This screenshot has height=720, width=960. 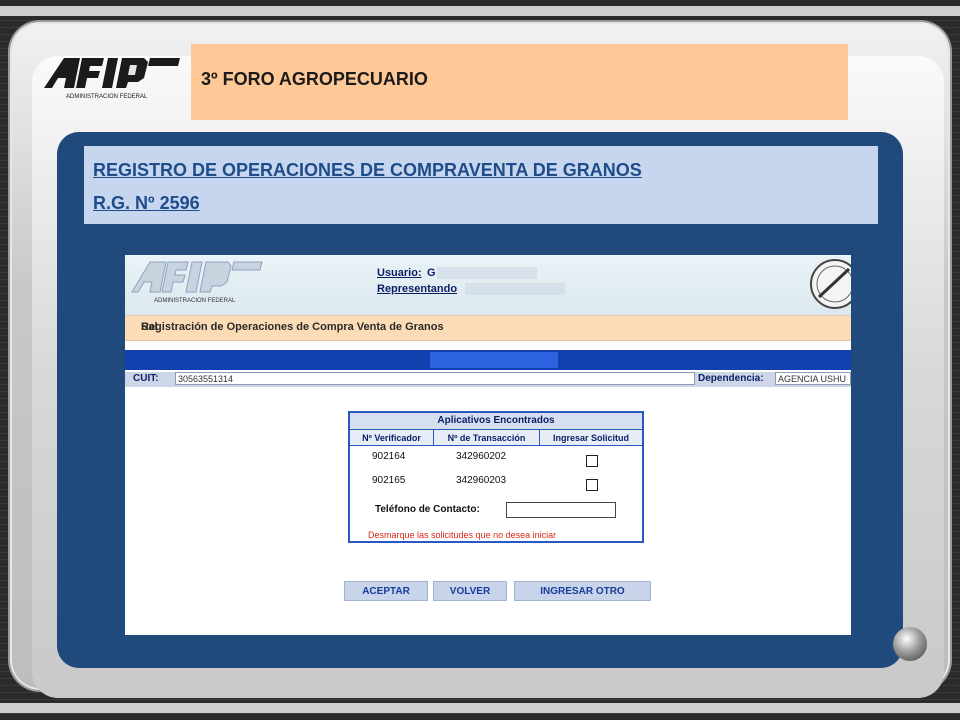 I want to click on user-value-redacted, so click(x=487, y=273).